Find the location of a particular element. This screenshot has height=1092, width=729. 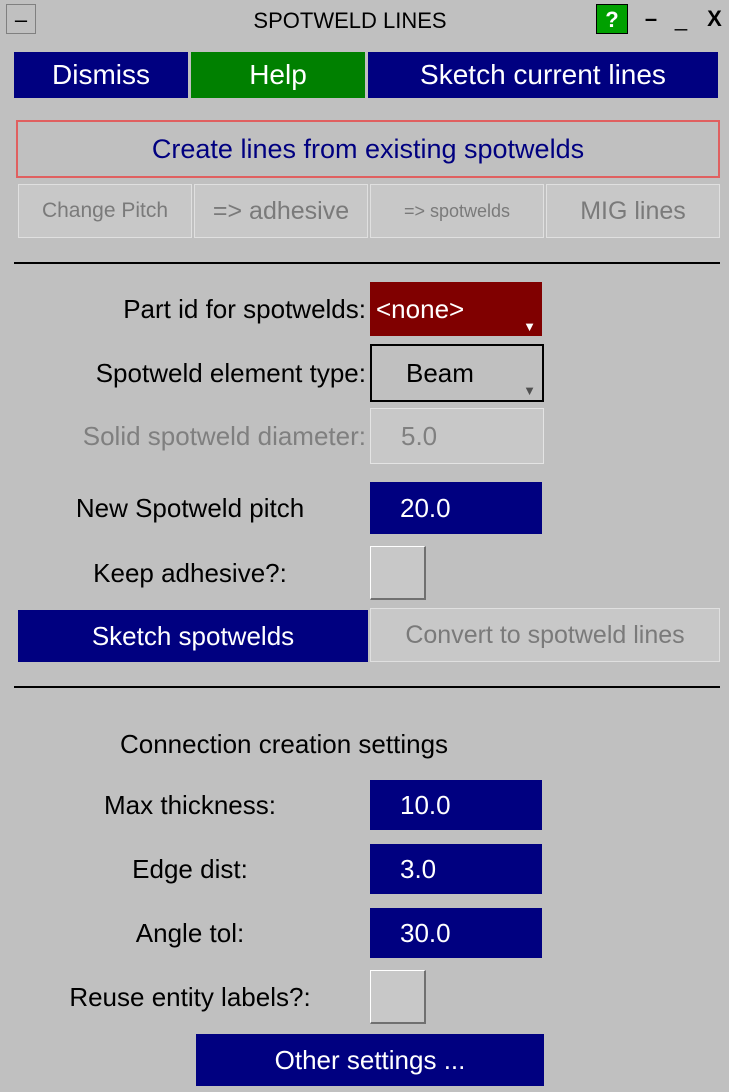

tab-mig-lines: MIG lines is located at coordinates (633, 211).